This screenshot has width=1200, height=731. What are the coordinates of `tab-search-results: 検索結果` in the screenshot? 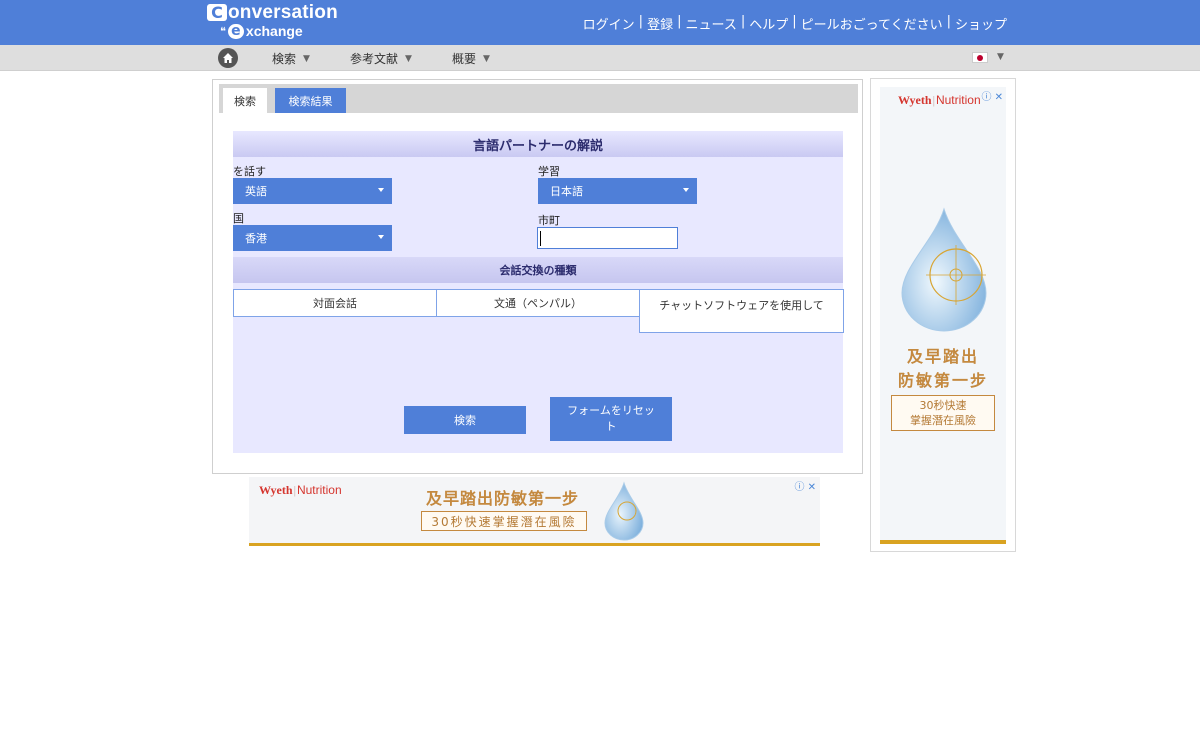 It's located at (310, 100).